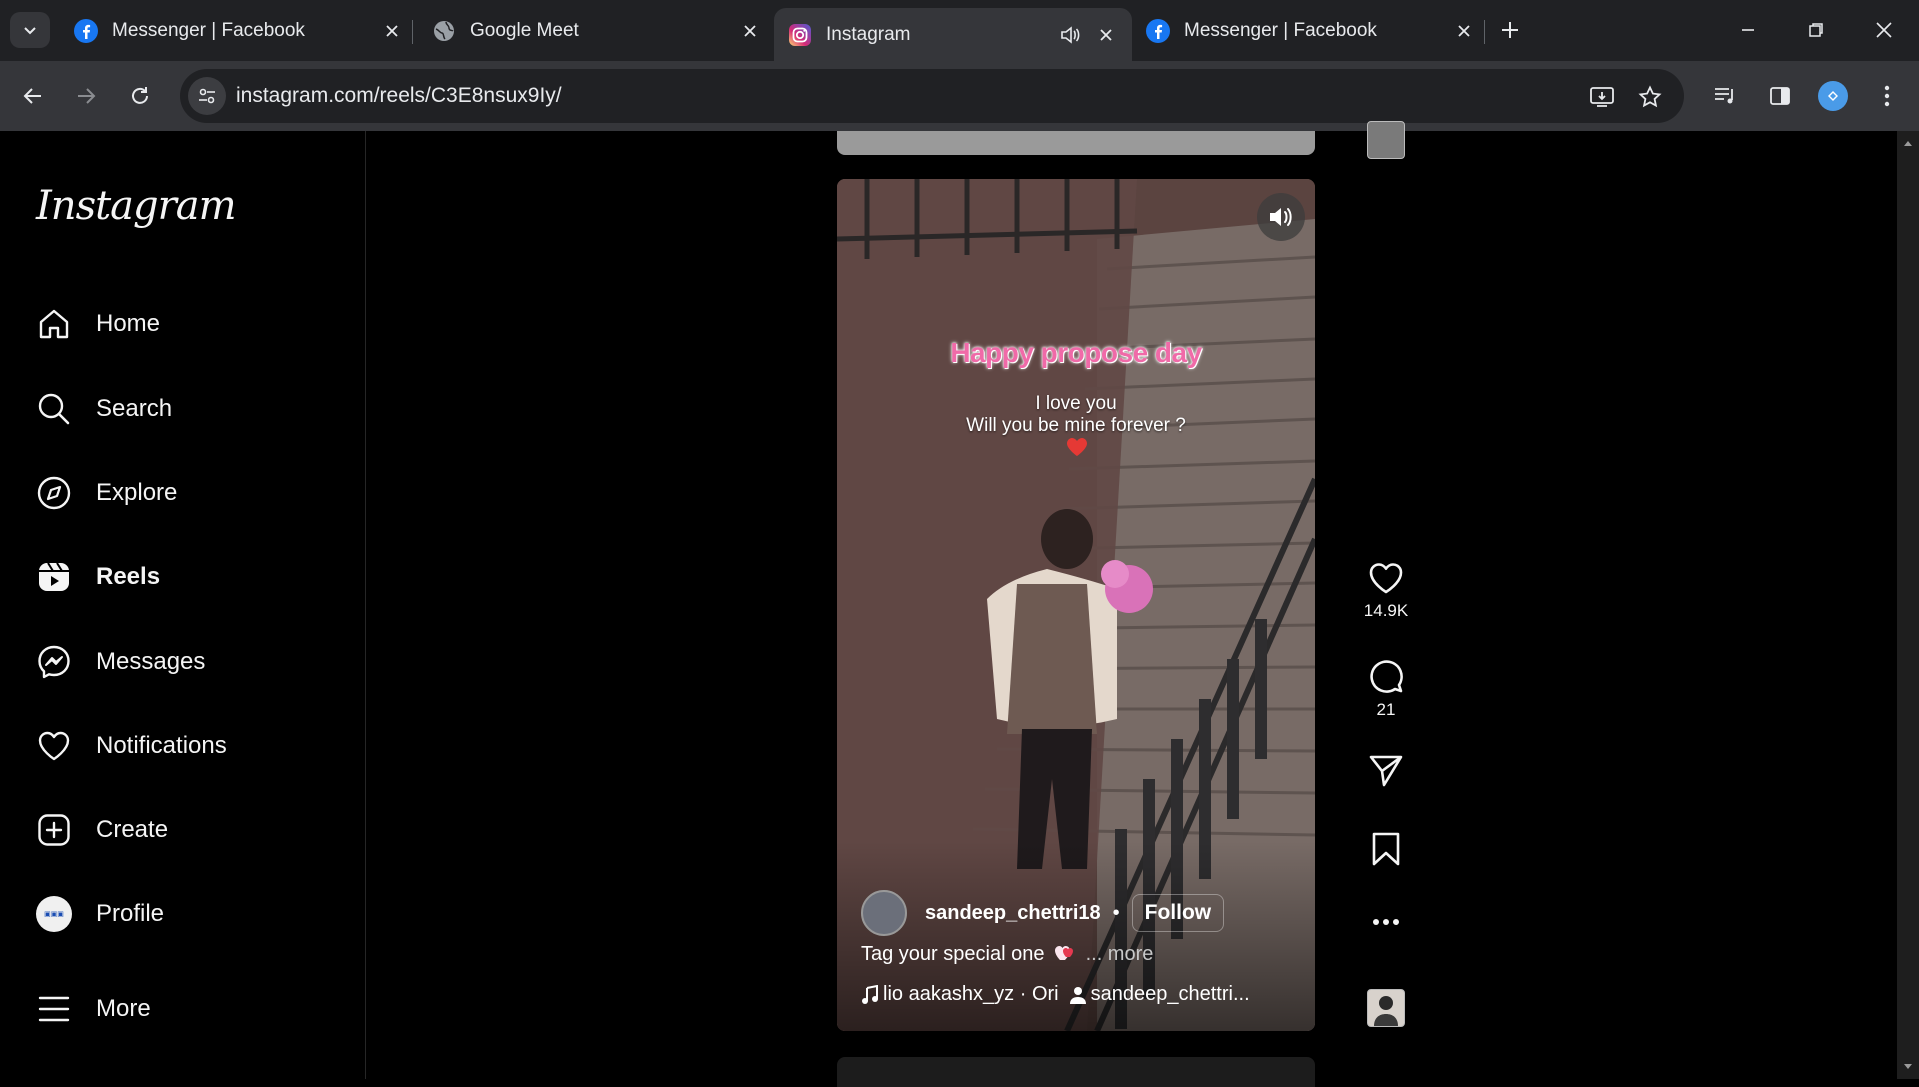 This screenshot has width=1919, height=1087. What do you see at coordinates (868, 34) in the screenshot?
I see `tab-title: Instagram` at bounding box center [868, 34].